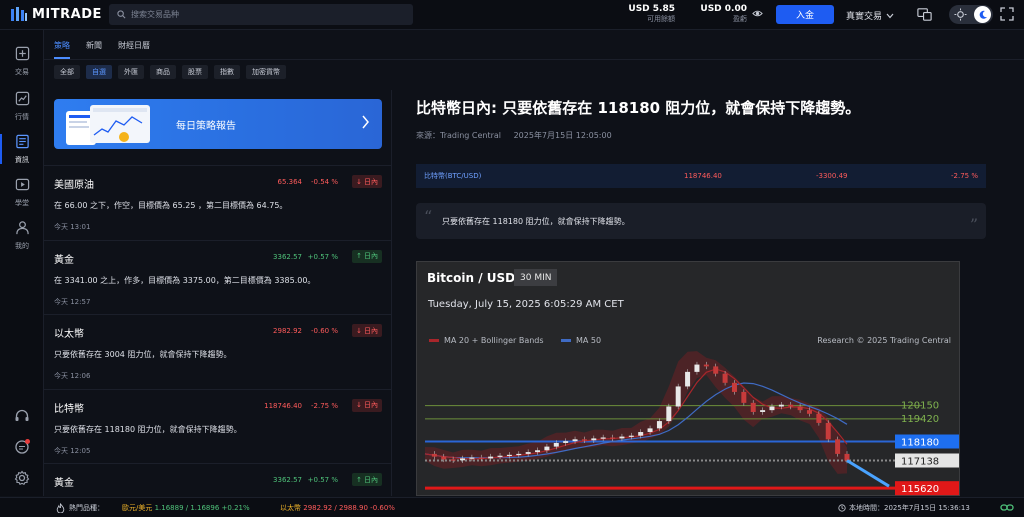  Describe the element at coordinates (62, 49) in the screenshot. I see `tab-strategy: 策略` at that location.